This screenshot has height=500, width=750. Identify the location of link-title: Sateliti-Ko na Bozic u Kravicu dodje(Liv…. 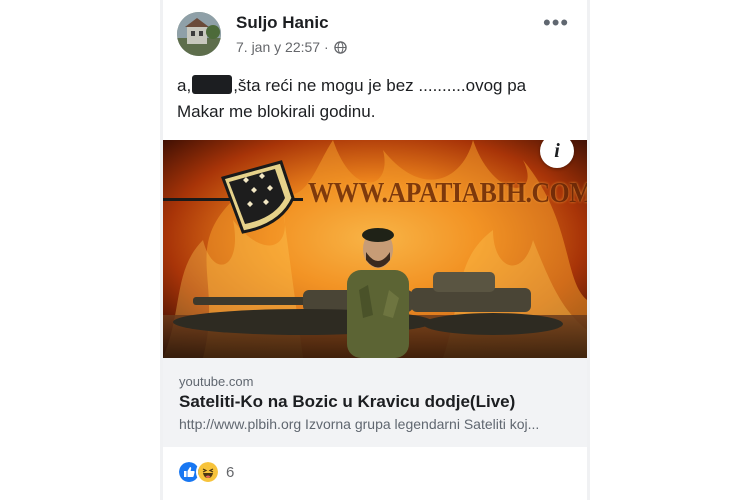
(347, 402).